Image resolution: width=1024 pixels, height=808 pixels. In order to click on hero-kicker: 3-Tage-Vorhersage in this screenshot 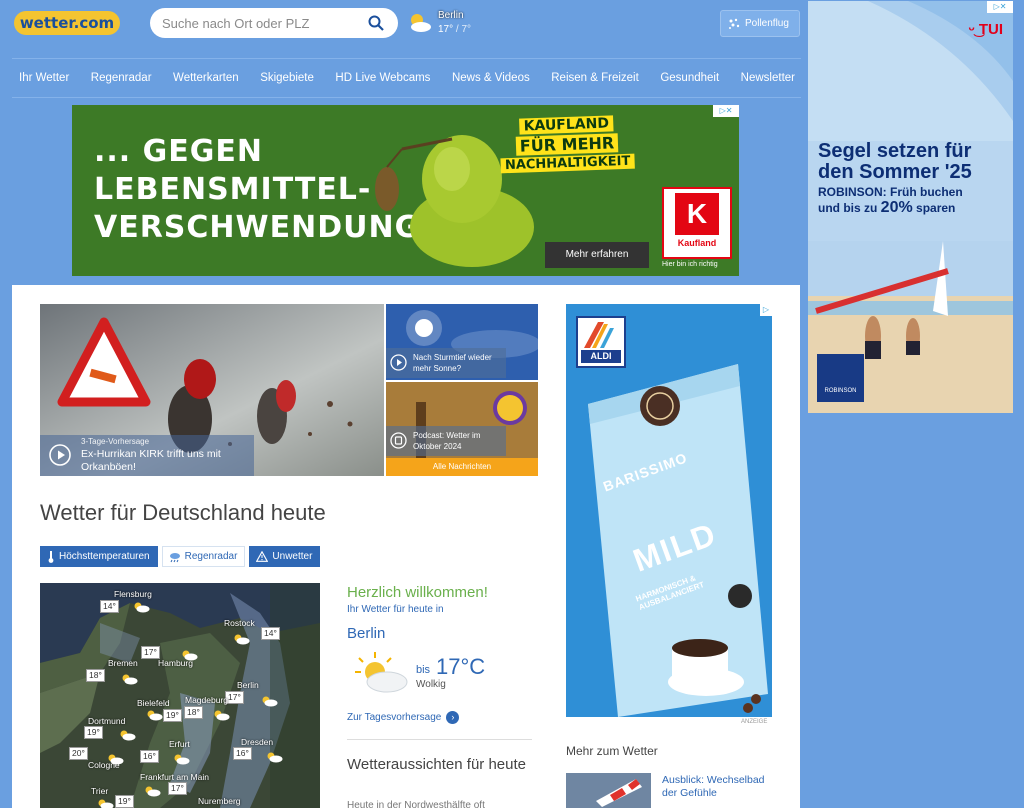, I will do `click(115, 441)`.